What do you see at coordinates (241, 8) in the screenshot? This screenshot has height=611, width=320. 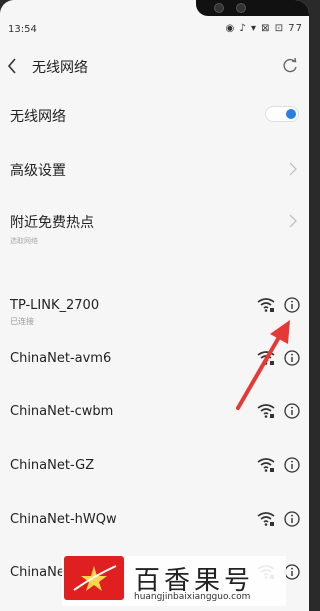 I see `sensor-icon` at bounding box center [241, 8].